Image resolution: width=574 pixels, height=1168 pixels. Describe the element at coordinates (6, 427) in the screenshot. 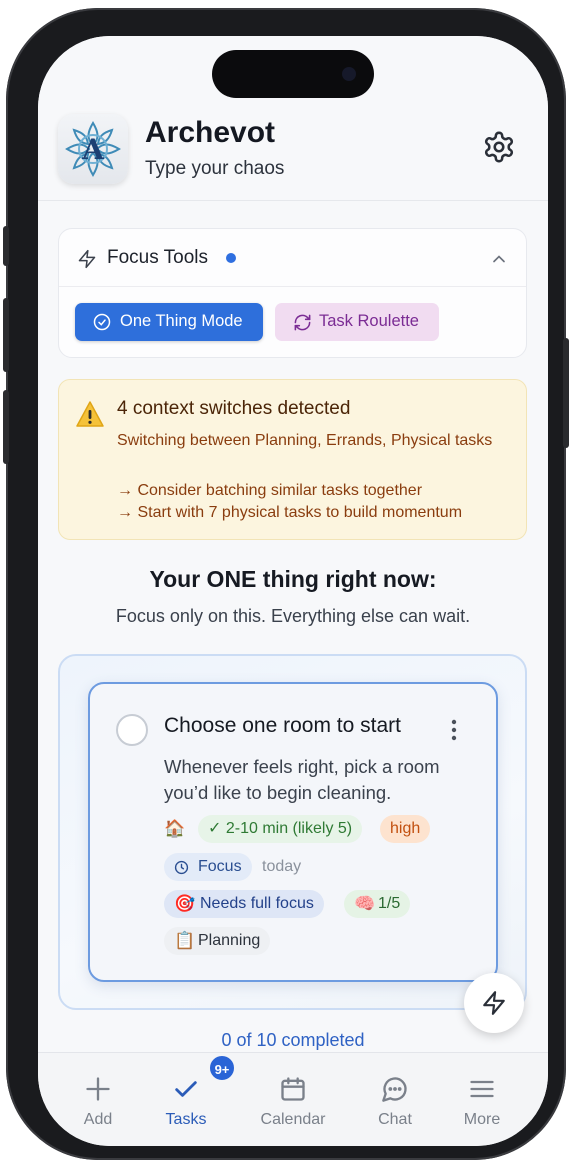

I see `volume-down-button` at that location.